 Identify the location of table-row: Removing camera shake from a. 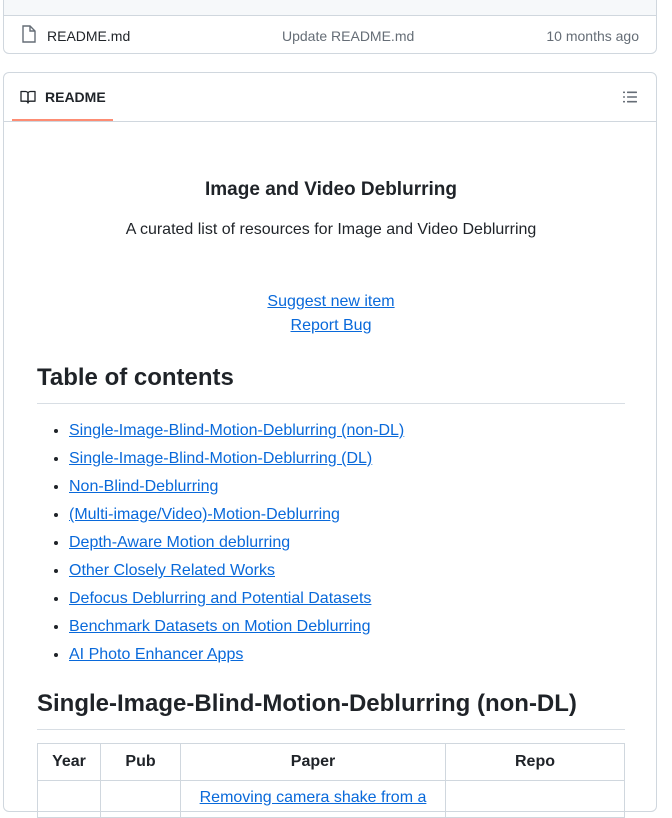
(331, 799).